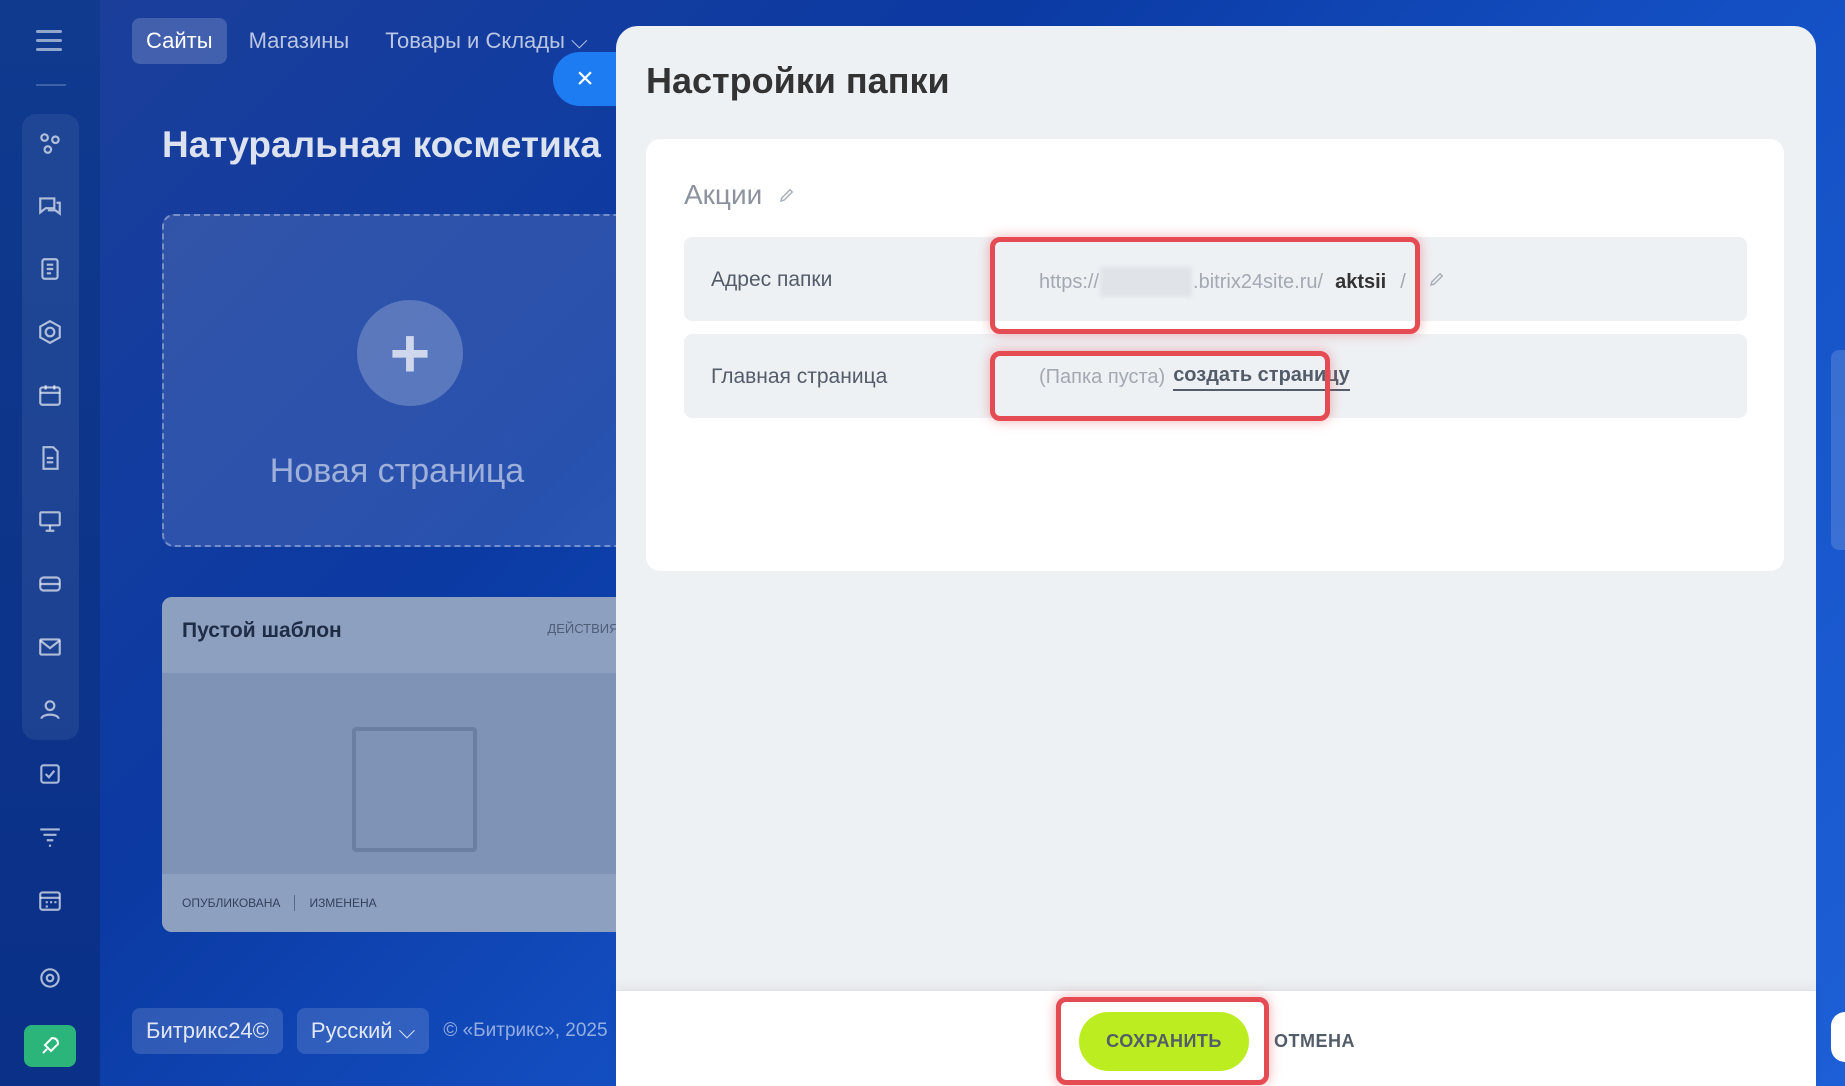 This screenshot has height=1086, width=1845. I want to click on users-icon, so click(50, 710).